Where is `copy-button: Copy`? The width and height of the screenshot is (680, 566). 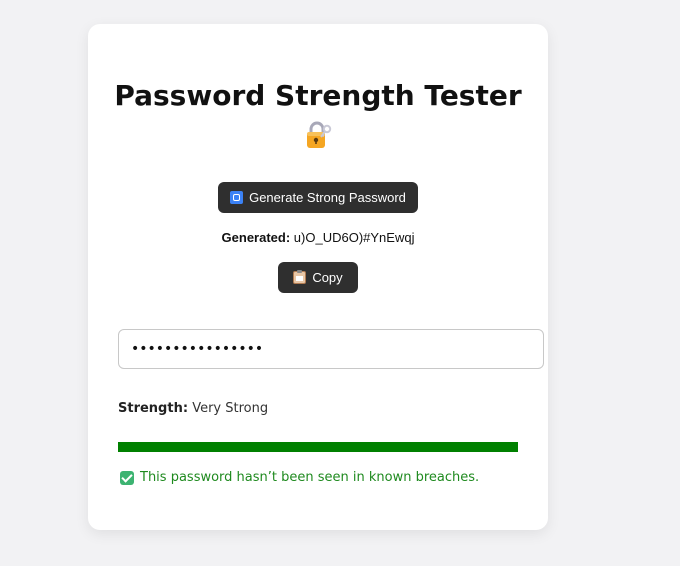 copy-button: Copy is located at coordinates (318, 277).